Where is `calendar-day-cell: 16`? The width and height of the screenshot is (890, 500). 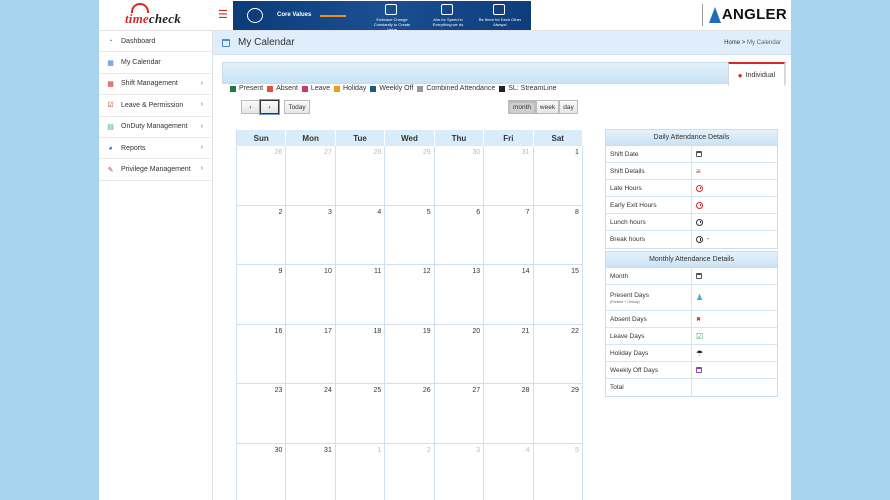 calendar-day-cell: 16 is located at coordinates (262, 354).